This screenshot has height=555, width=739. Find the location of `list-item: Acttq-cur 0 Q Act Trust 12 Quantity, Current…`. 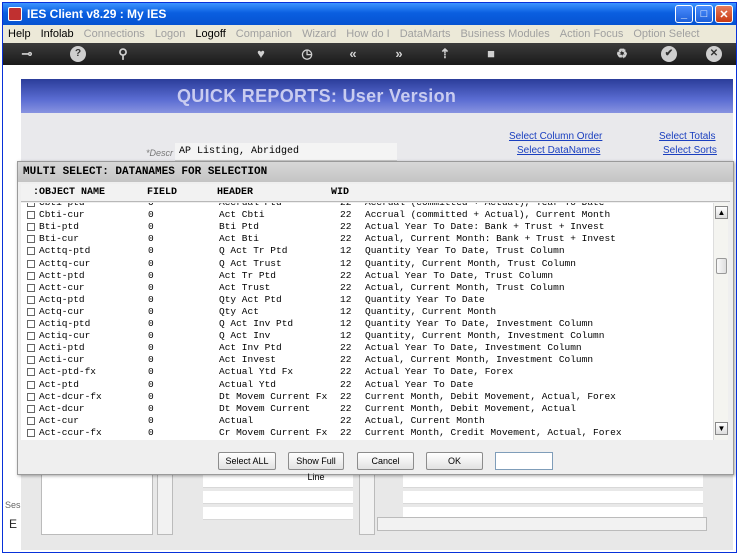

list-item: Acttq-cur 0 Q Act Trust 12 Quantity, Current… is located at coordinates (367, 264).